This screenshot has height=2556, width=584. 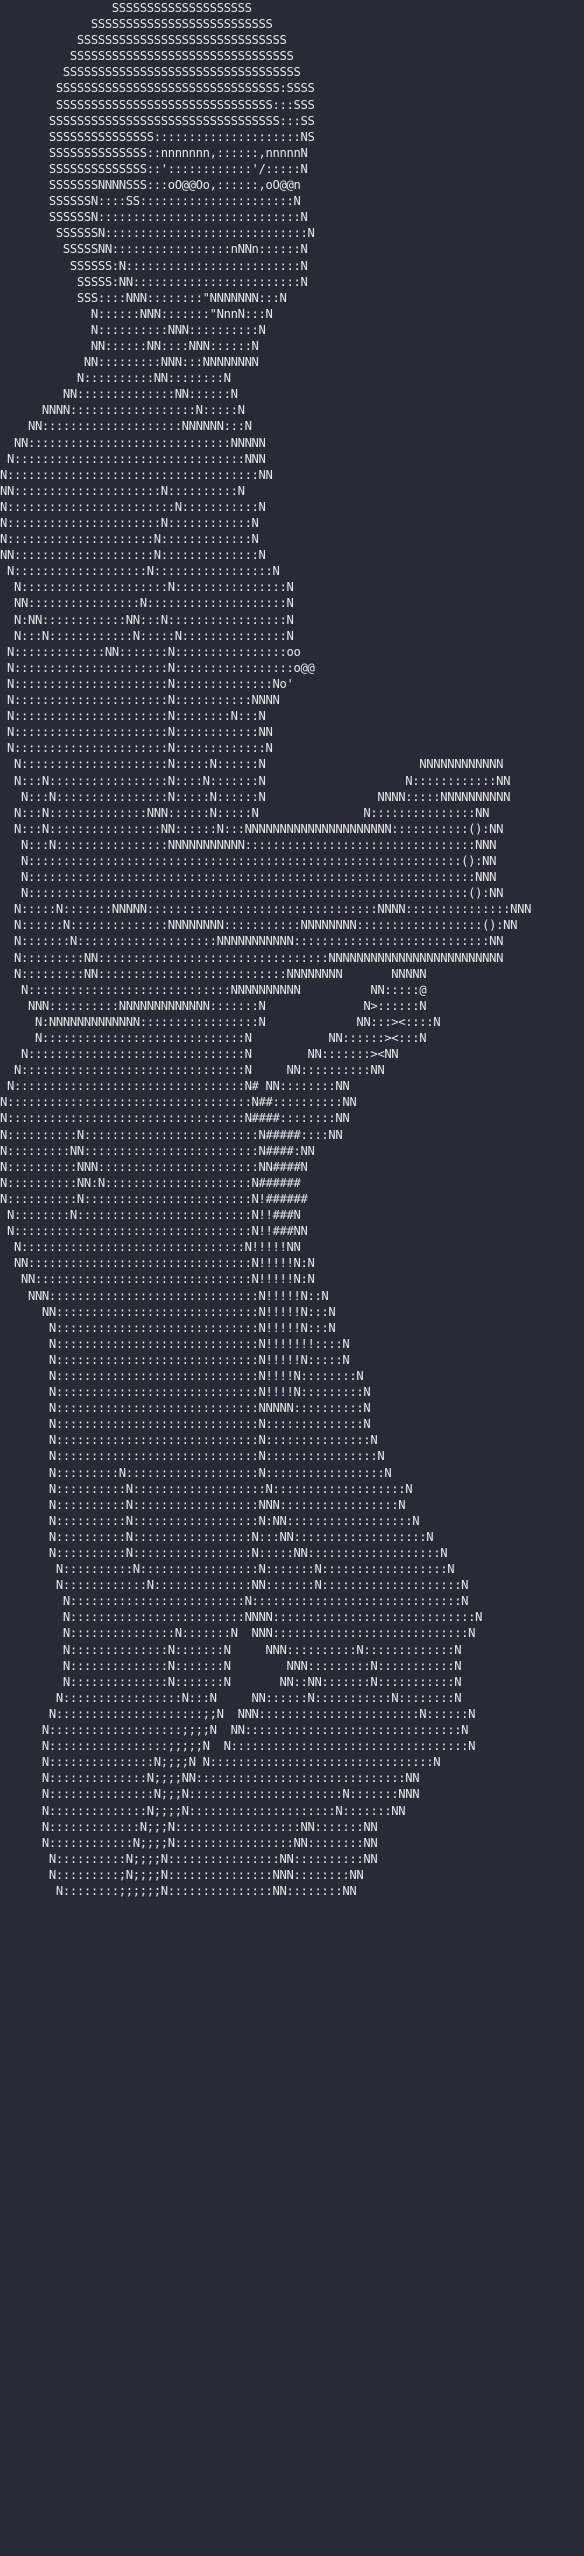 What do you see at coordinates (147, 587) in the screenshot?
I see `ascii-art-line: N:::::::::::::::::::::N::::::::::::::::N` at bounding box center [147, 587].